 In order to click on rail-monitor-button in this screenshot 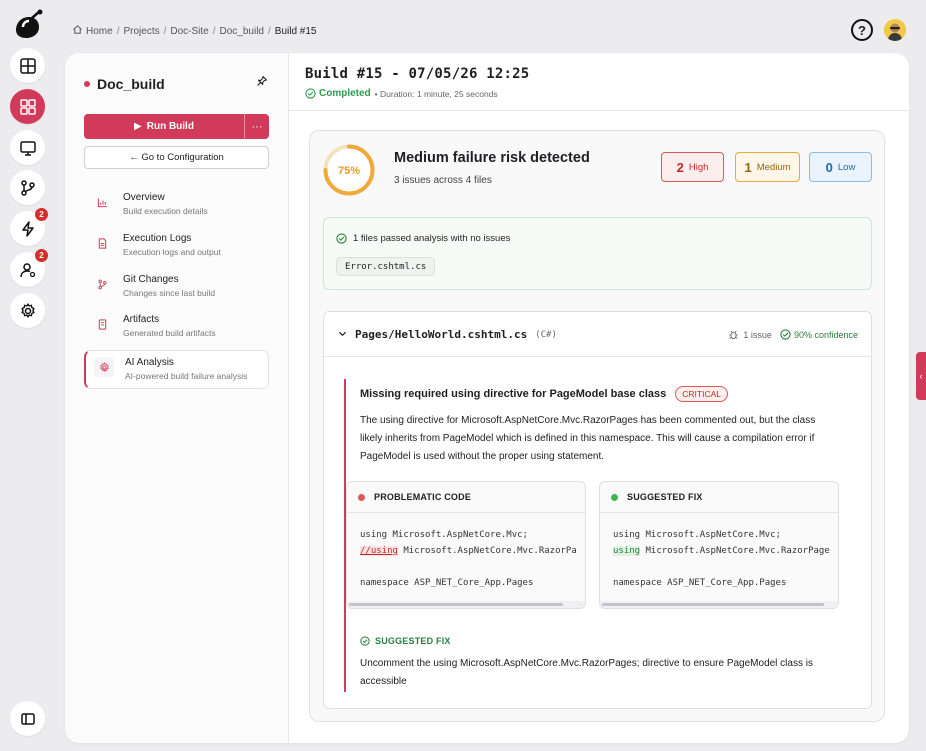, I will do `click(27, 147)`.